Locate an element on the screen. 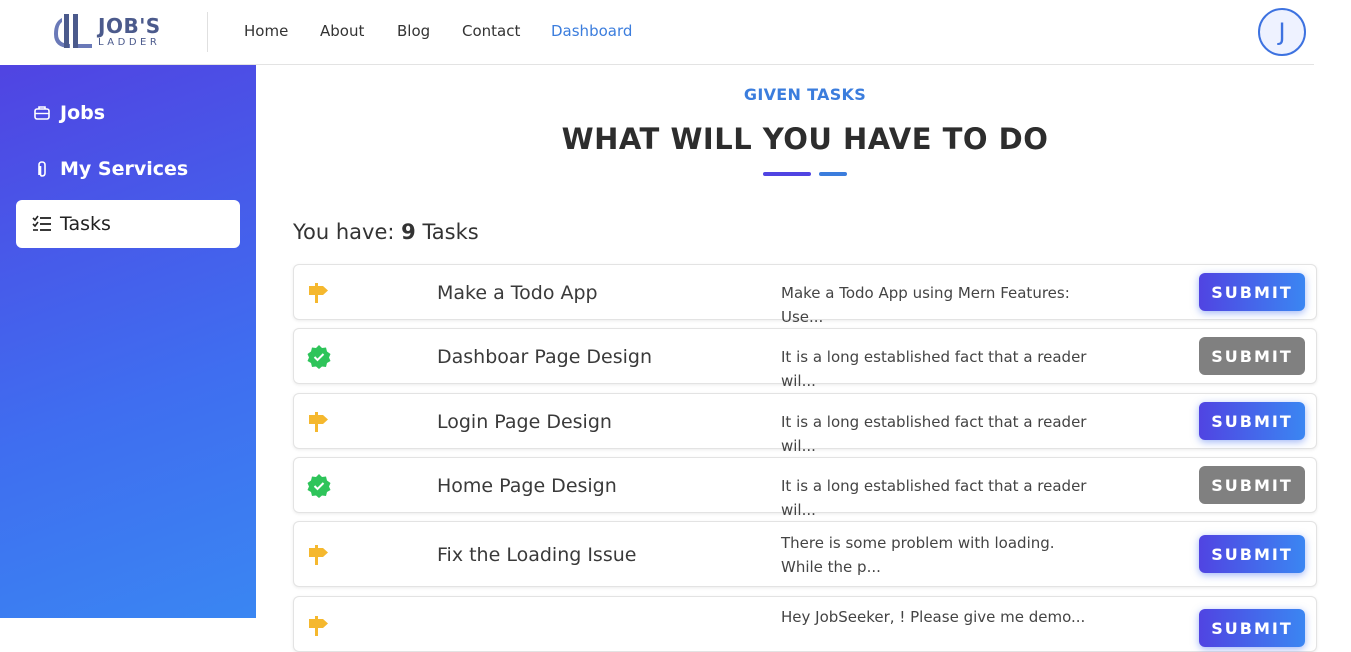  task-count-number: 9 is located at coordinates (408, 232).